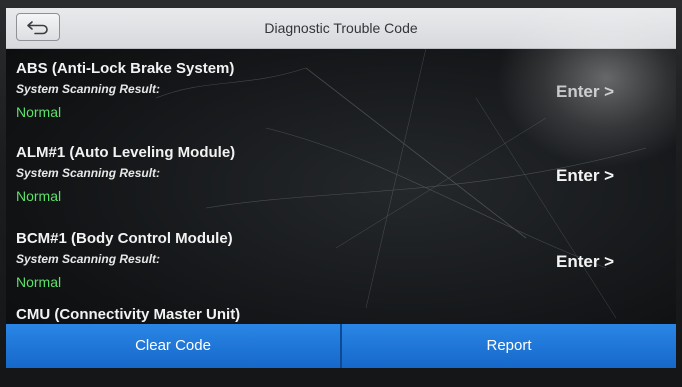  What do you see at coordinates (124, 238) in the screenshot?
I see `system-name: BCM#1 (Body Control Module)` at bounding box center [124, 238].